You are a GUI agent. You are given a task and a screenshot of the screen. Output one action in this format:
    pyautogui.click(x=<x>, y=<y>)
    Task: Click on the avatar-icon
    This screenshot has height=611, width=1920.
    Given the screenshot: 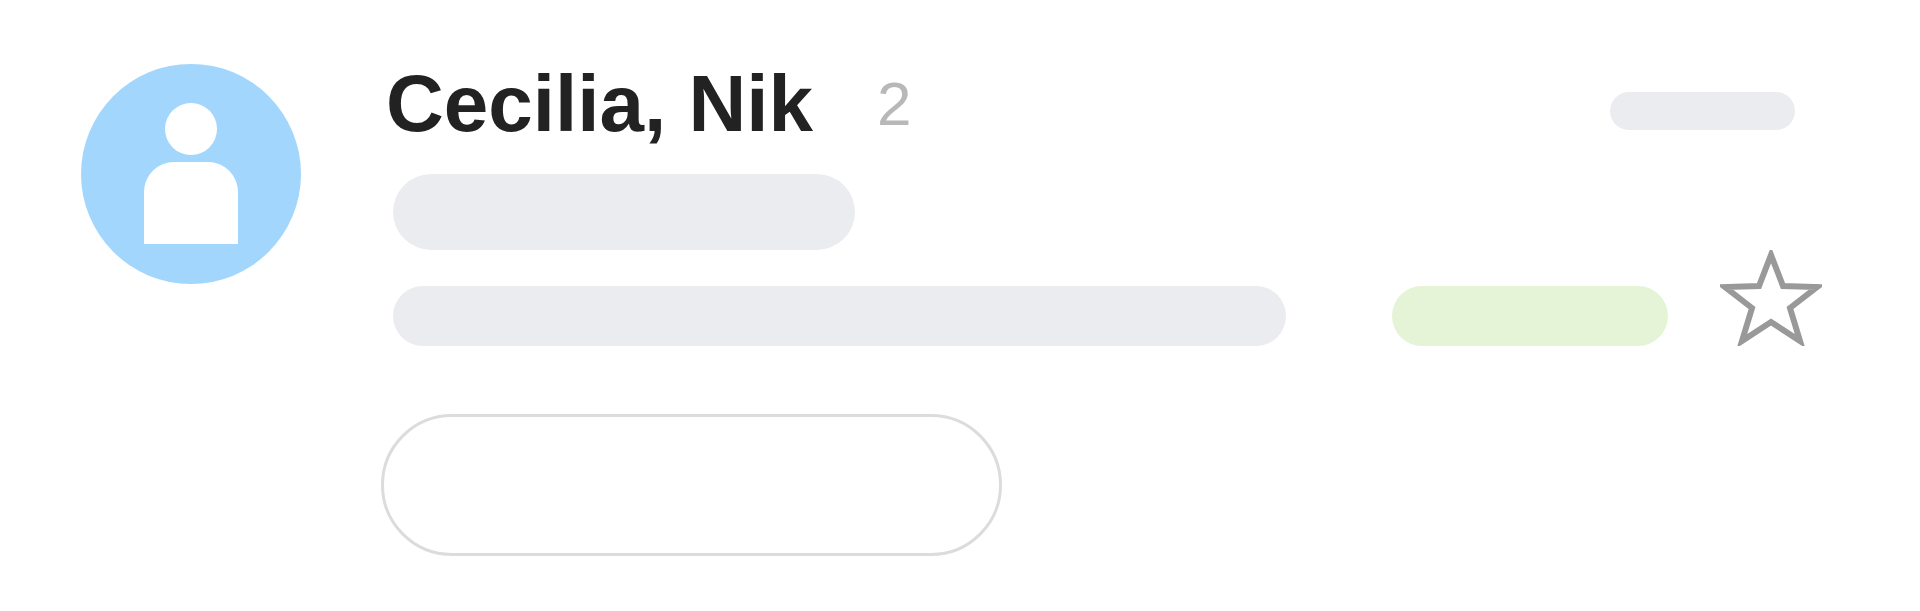 What is the action you would take?
    pyautogui.click(x=191, y=174)
    